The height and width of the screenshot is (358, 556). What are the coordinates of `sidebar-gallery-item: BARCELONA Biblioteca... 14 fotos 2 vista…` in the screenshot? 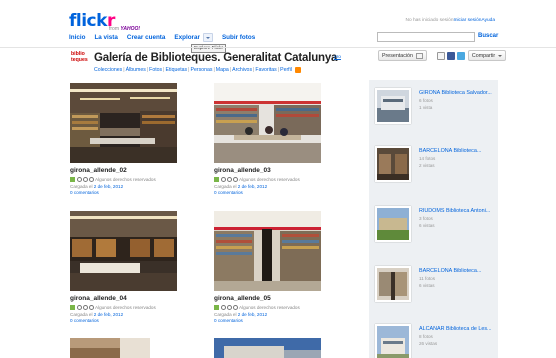 It's located at (435, 170).